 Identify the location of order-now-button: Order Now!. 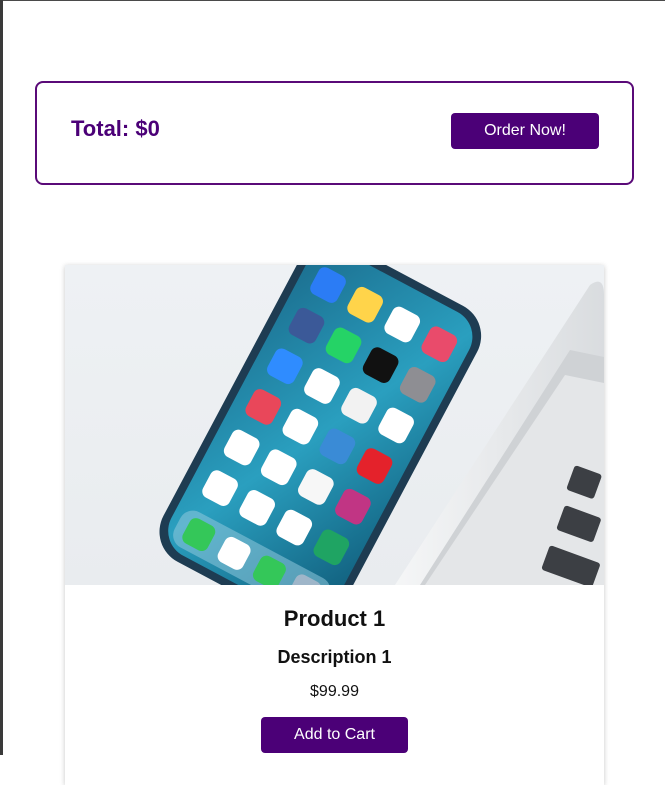
(525, 130).